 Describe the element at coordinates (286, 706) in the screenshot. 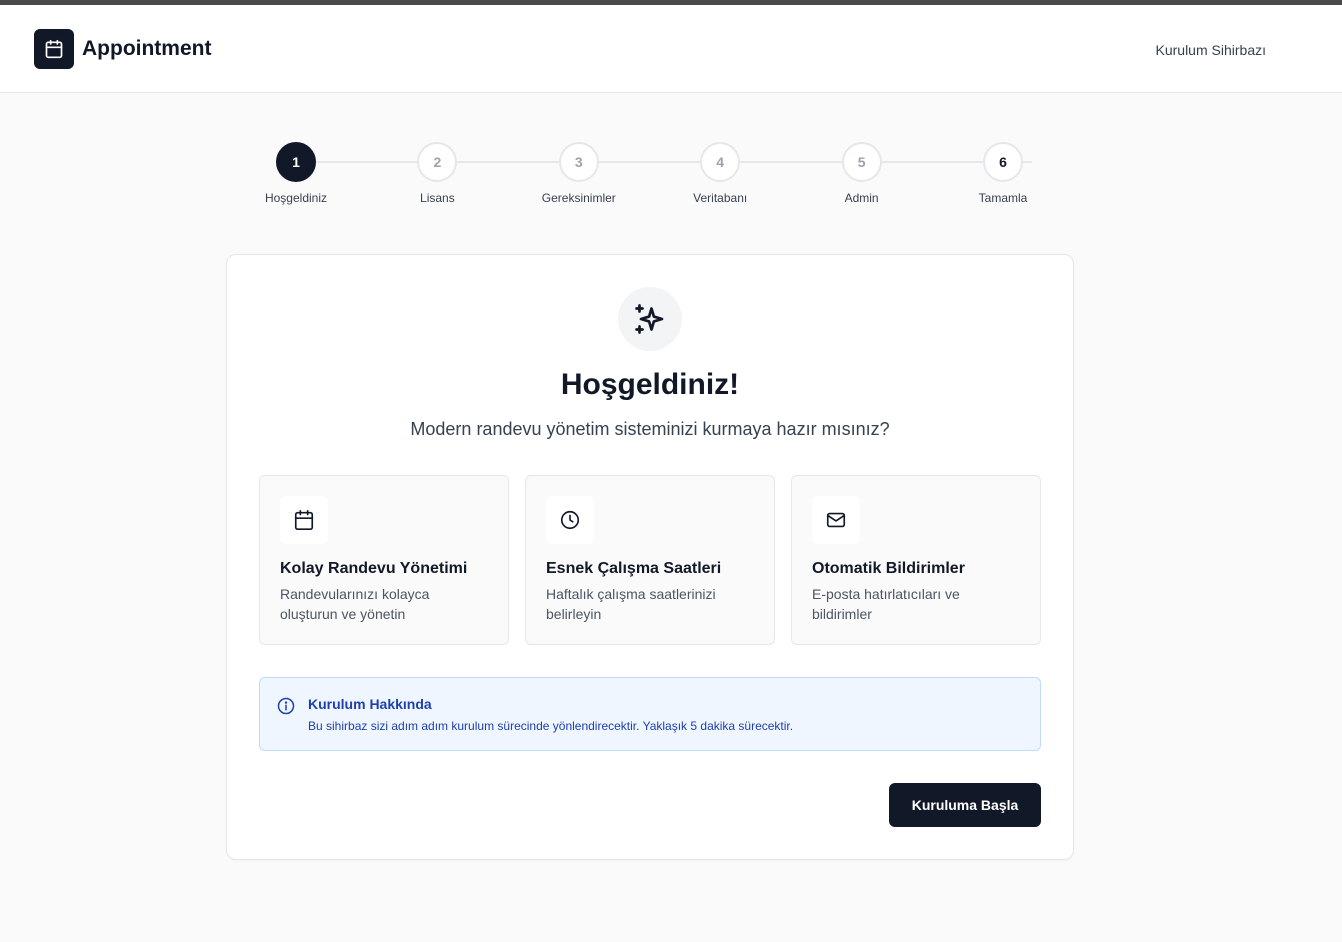

I see `info-icon` at that location.